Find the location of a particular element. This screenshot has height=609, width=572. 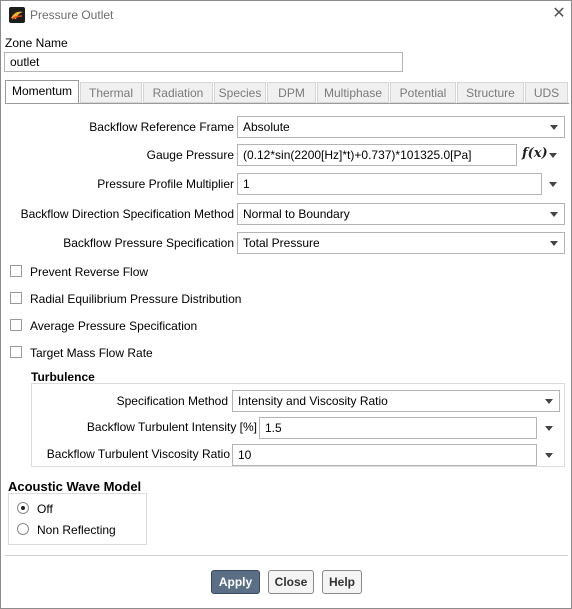

pressure-profile-multiplier-input: 1 is located at coordinates (389, 184).